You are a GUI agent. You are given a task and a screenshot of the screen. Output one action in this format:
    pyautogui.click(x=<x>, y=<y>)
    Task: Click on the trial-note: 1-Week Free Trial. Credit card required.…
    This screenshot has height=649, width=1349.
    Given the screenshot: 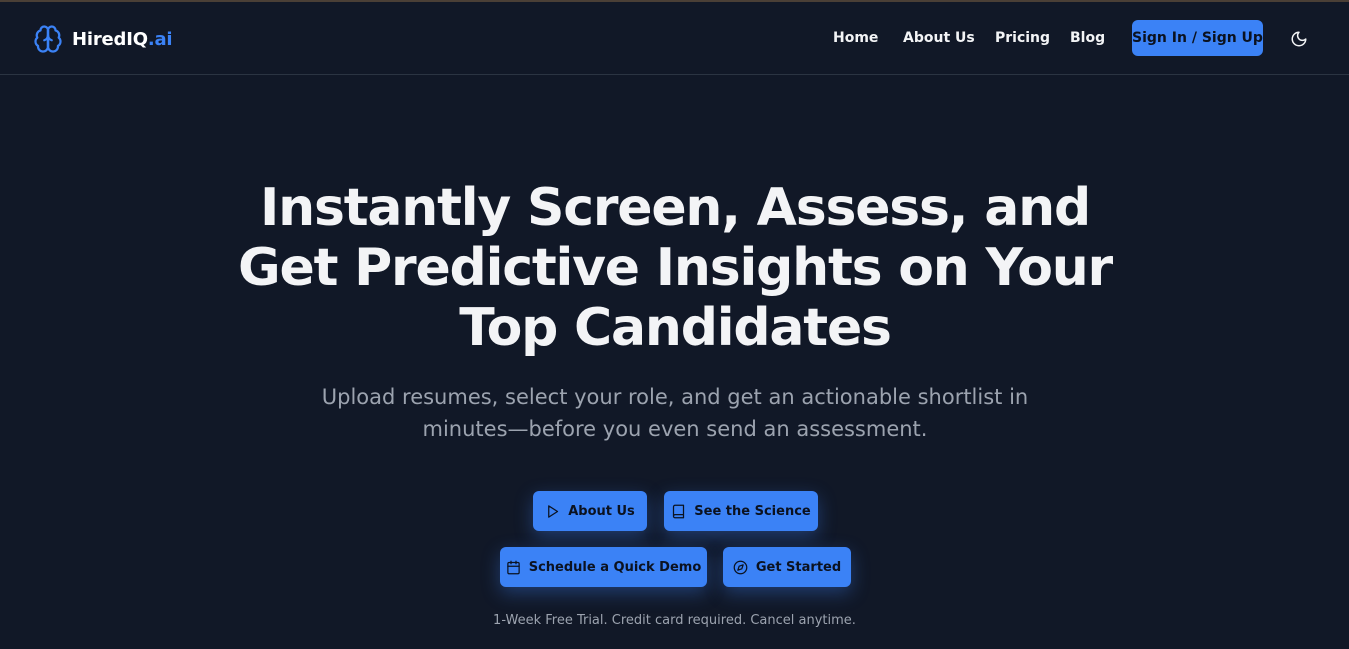 What is the action you would take?
    pyautogui.click(x=674, y=620)
    